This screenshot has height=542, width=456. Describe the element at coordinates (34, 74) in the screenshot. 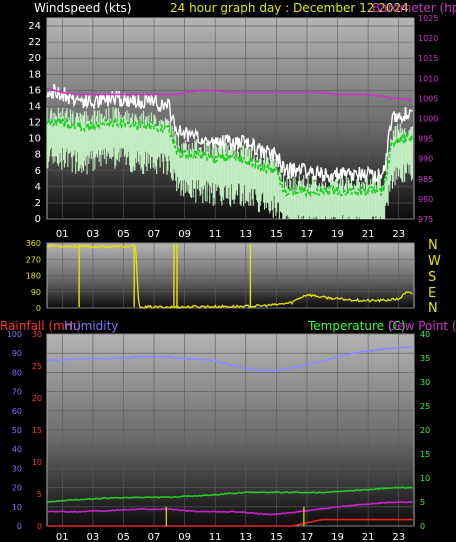

I see `y-tick-label: 18` at that location.